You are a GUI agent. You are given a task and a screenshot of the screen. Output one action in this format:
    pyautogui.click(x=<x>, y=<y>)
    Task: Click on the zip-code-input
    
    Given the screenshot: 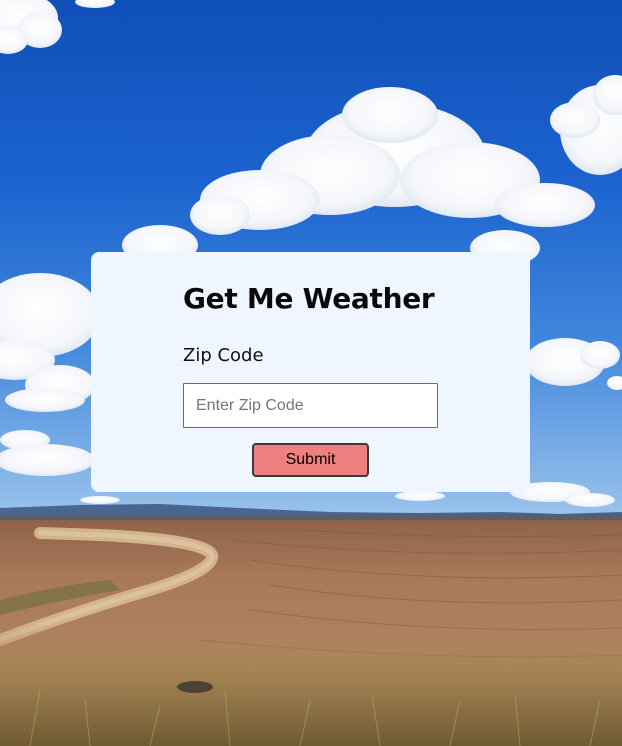 What is the action you would take?
    pyautogui.click(x=310, y=405)
    